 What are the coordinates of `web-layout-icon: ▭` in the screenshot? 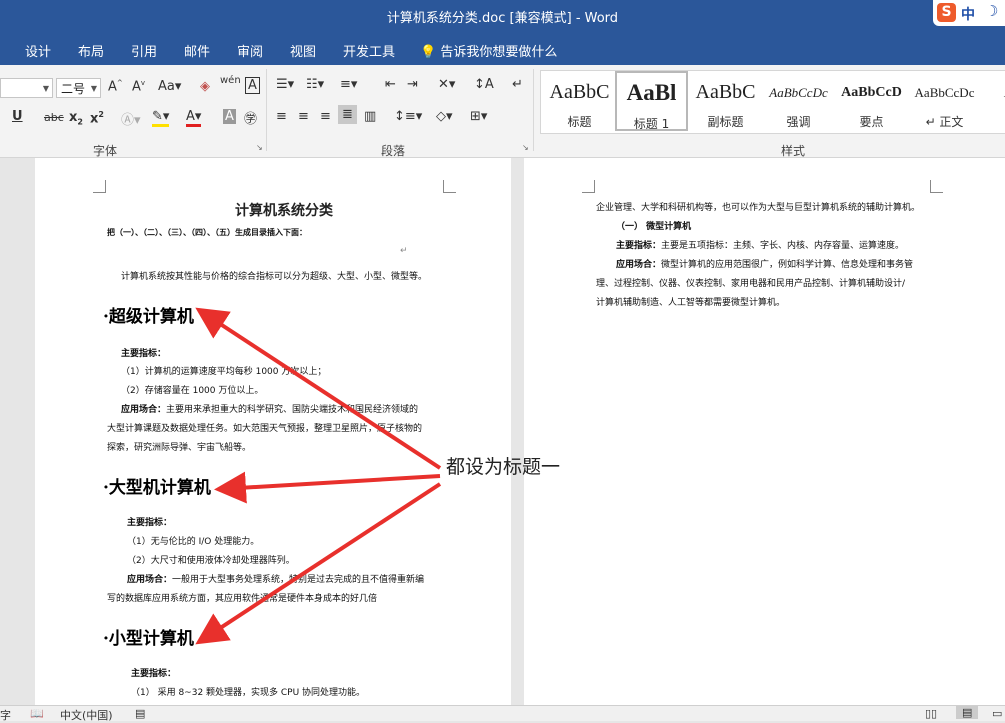 It's located at (997, 713).